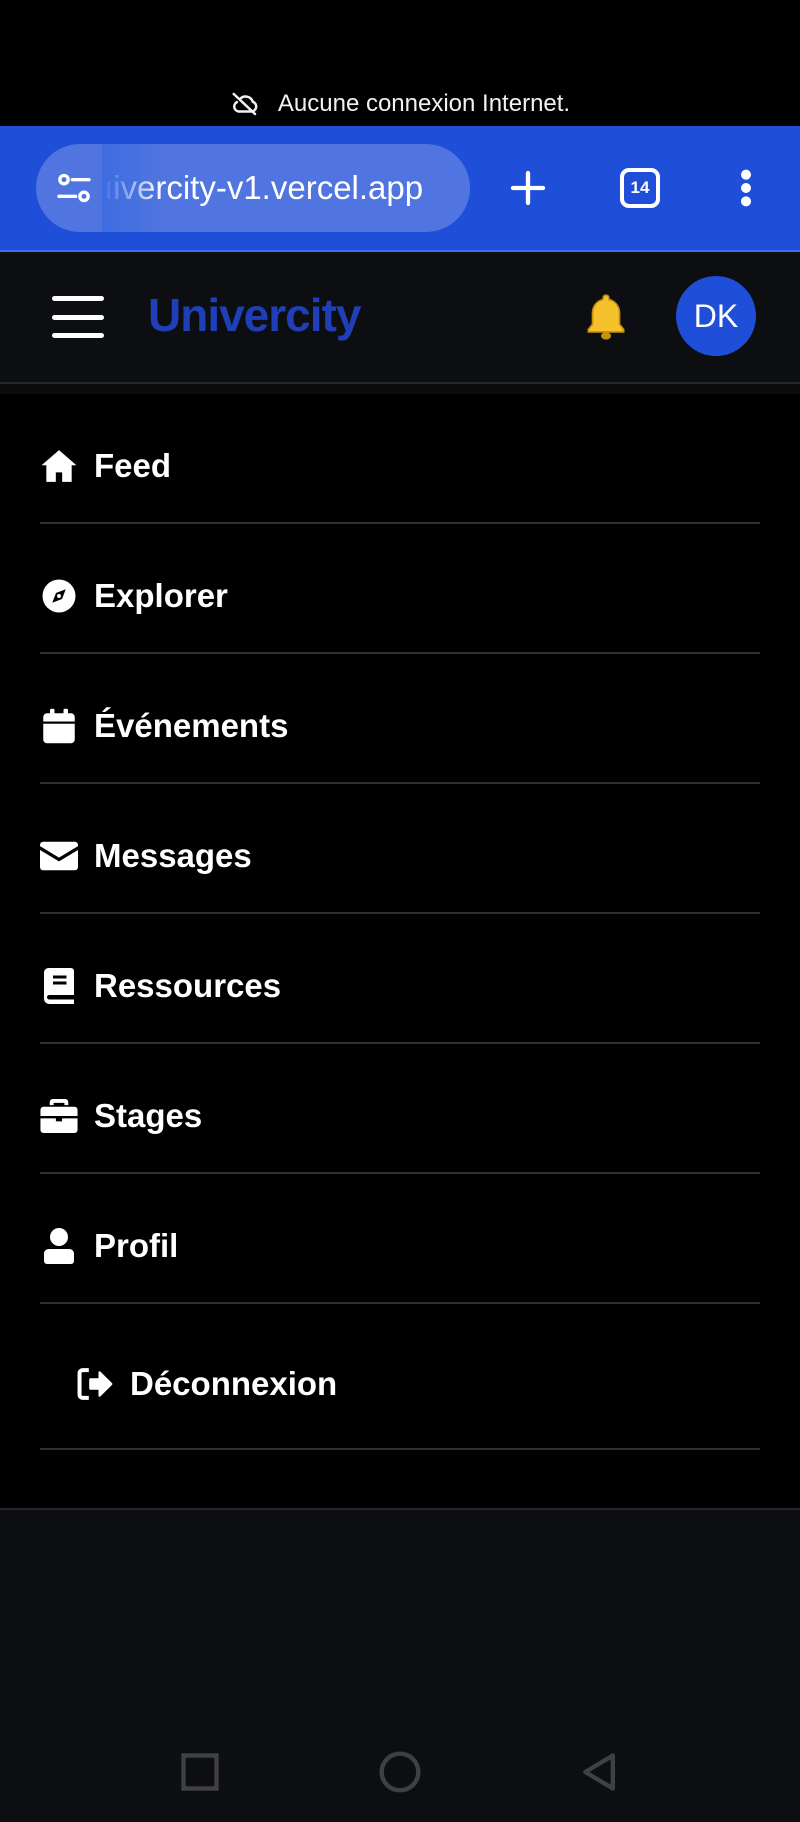 This screenshot has width=800, height=1822. I want to click on offline-text: Aucune connexion Internet., so click(424, 103).